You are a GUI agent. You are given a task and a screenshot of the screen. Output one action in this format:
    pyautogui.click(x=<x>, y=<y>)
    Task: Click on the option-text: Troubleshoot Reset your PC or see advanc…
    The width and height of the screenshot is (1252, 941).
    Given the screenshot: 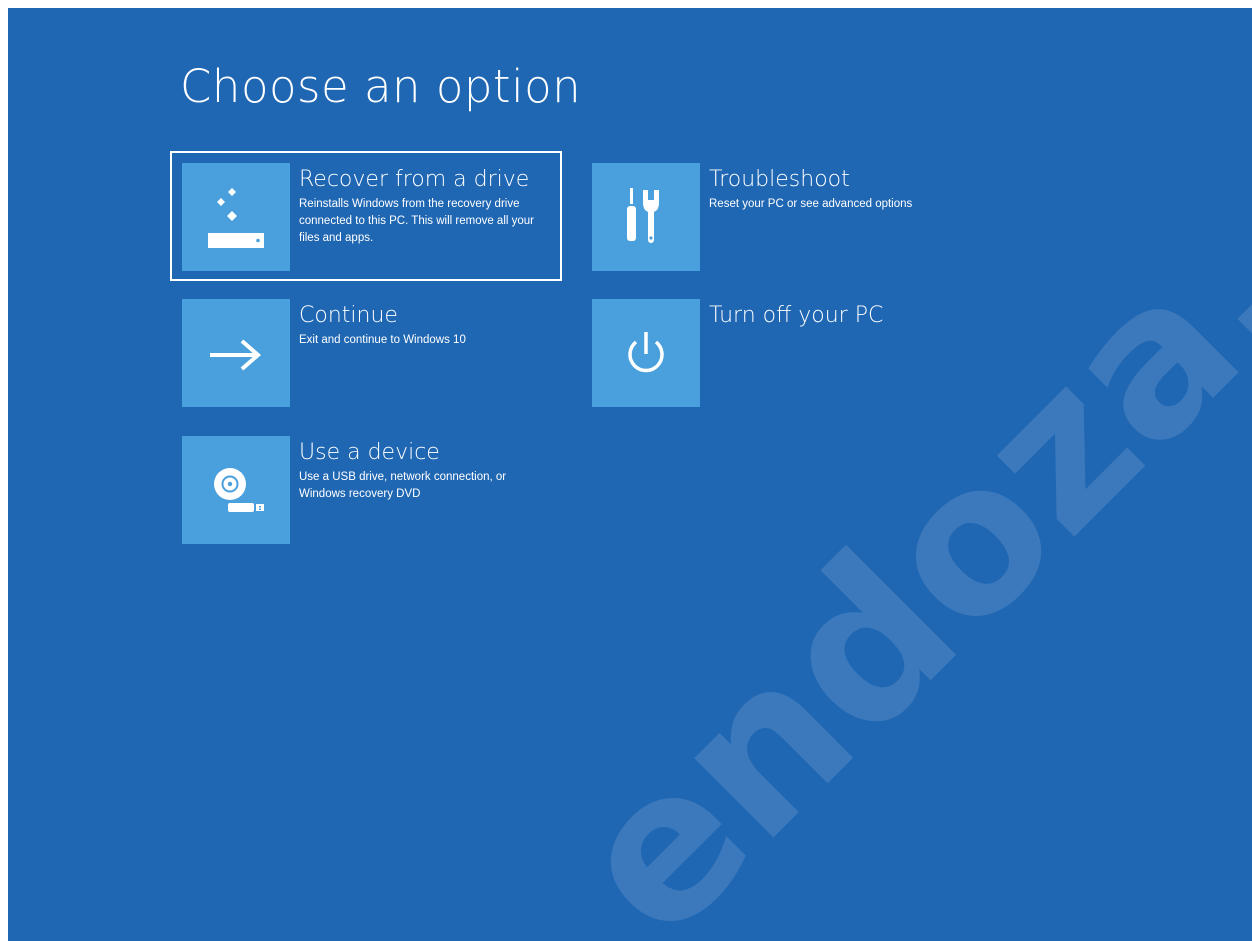 What is the action you would take?
    pyautogui.click(x=844, y=190)
    